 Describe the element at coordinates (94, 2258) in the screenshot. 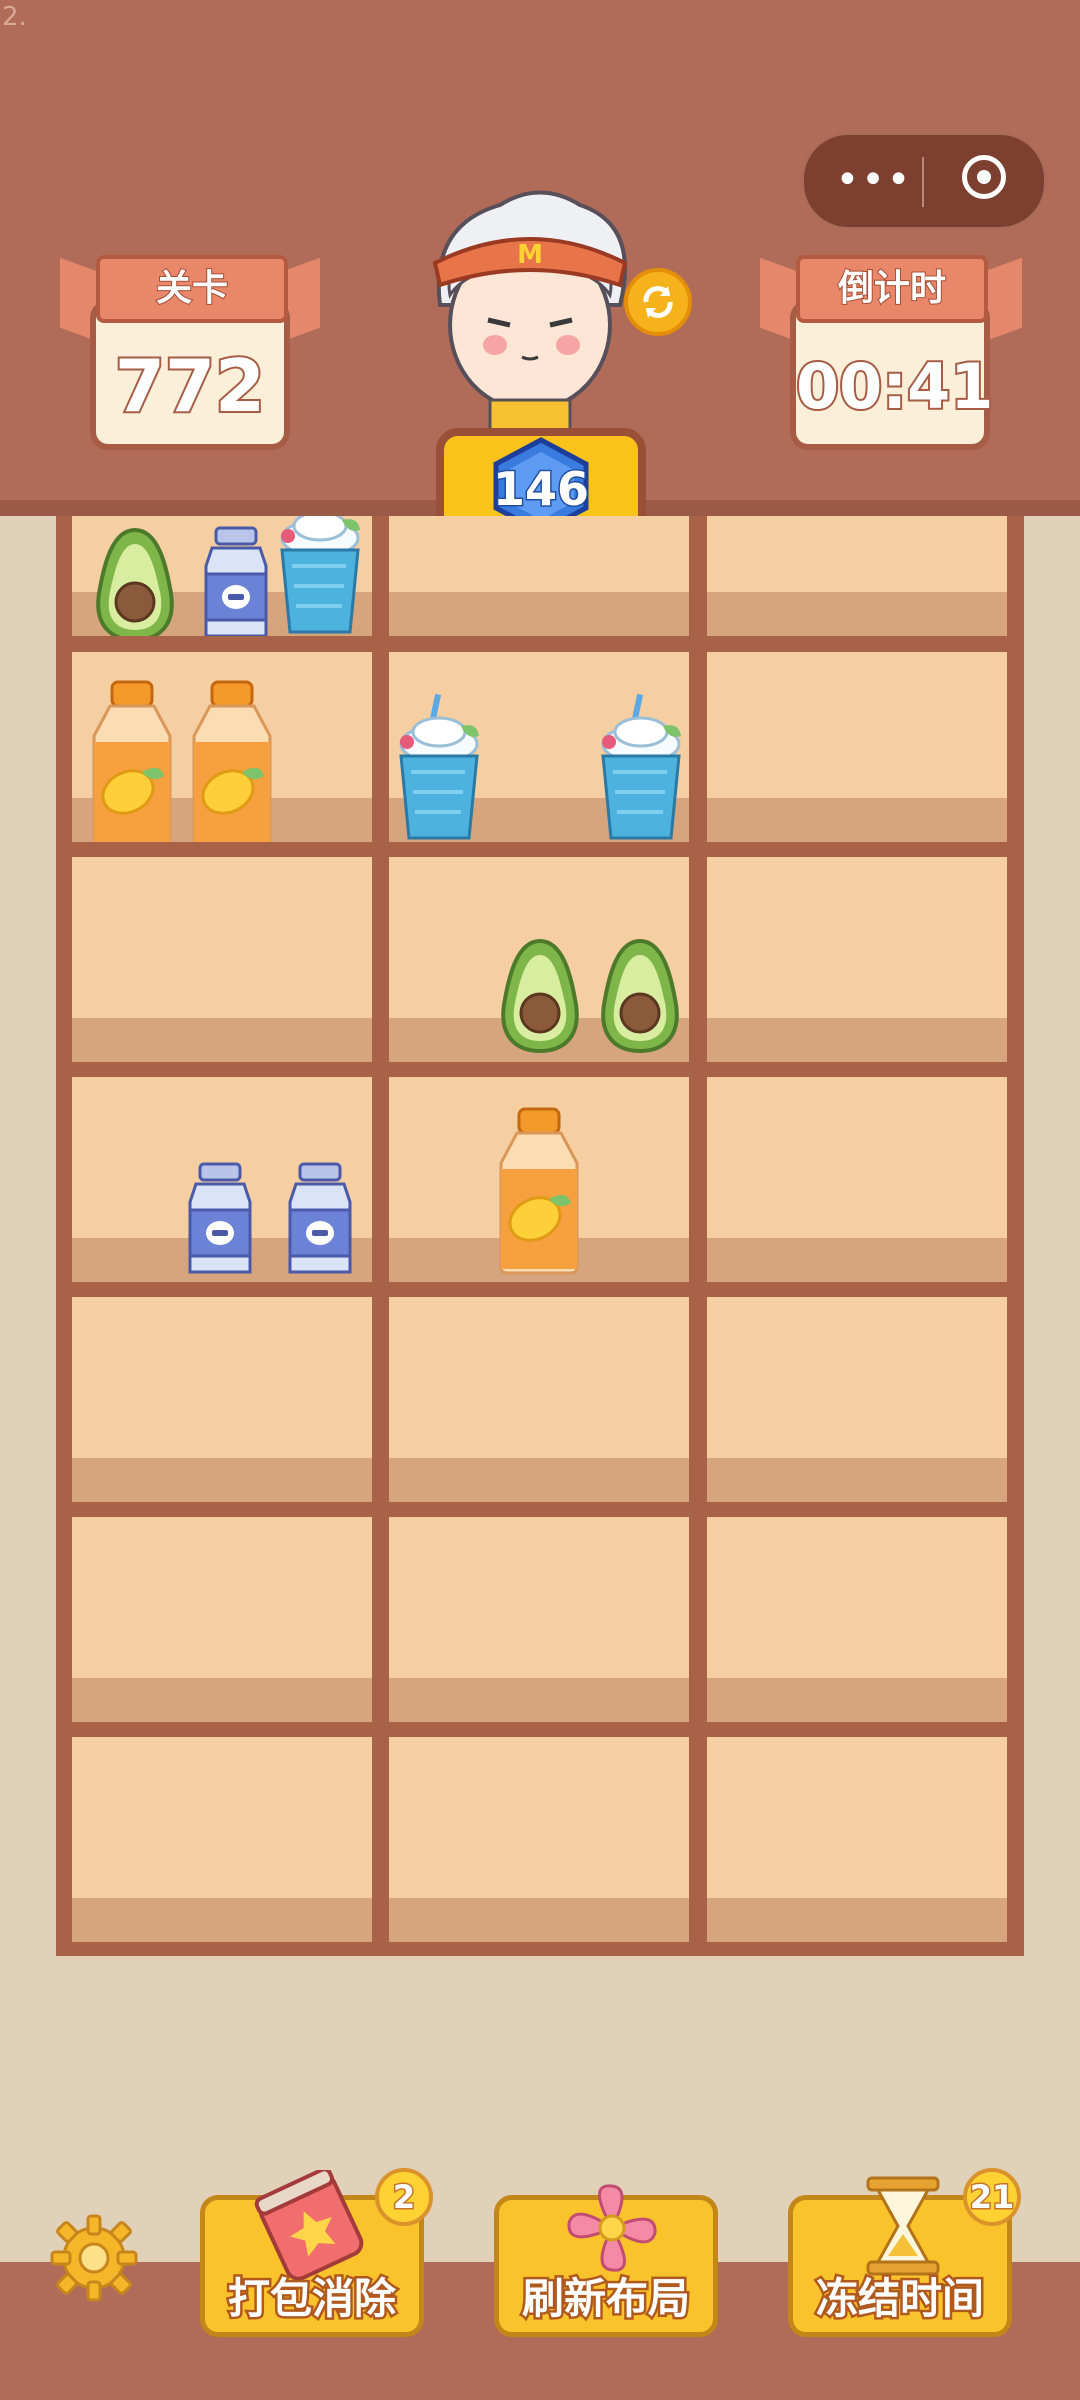

I see `gear-icon` at that location.